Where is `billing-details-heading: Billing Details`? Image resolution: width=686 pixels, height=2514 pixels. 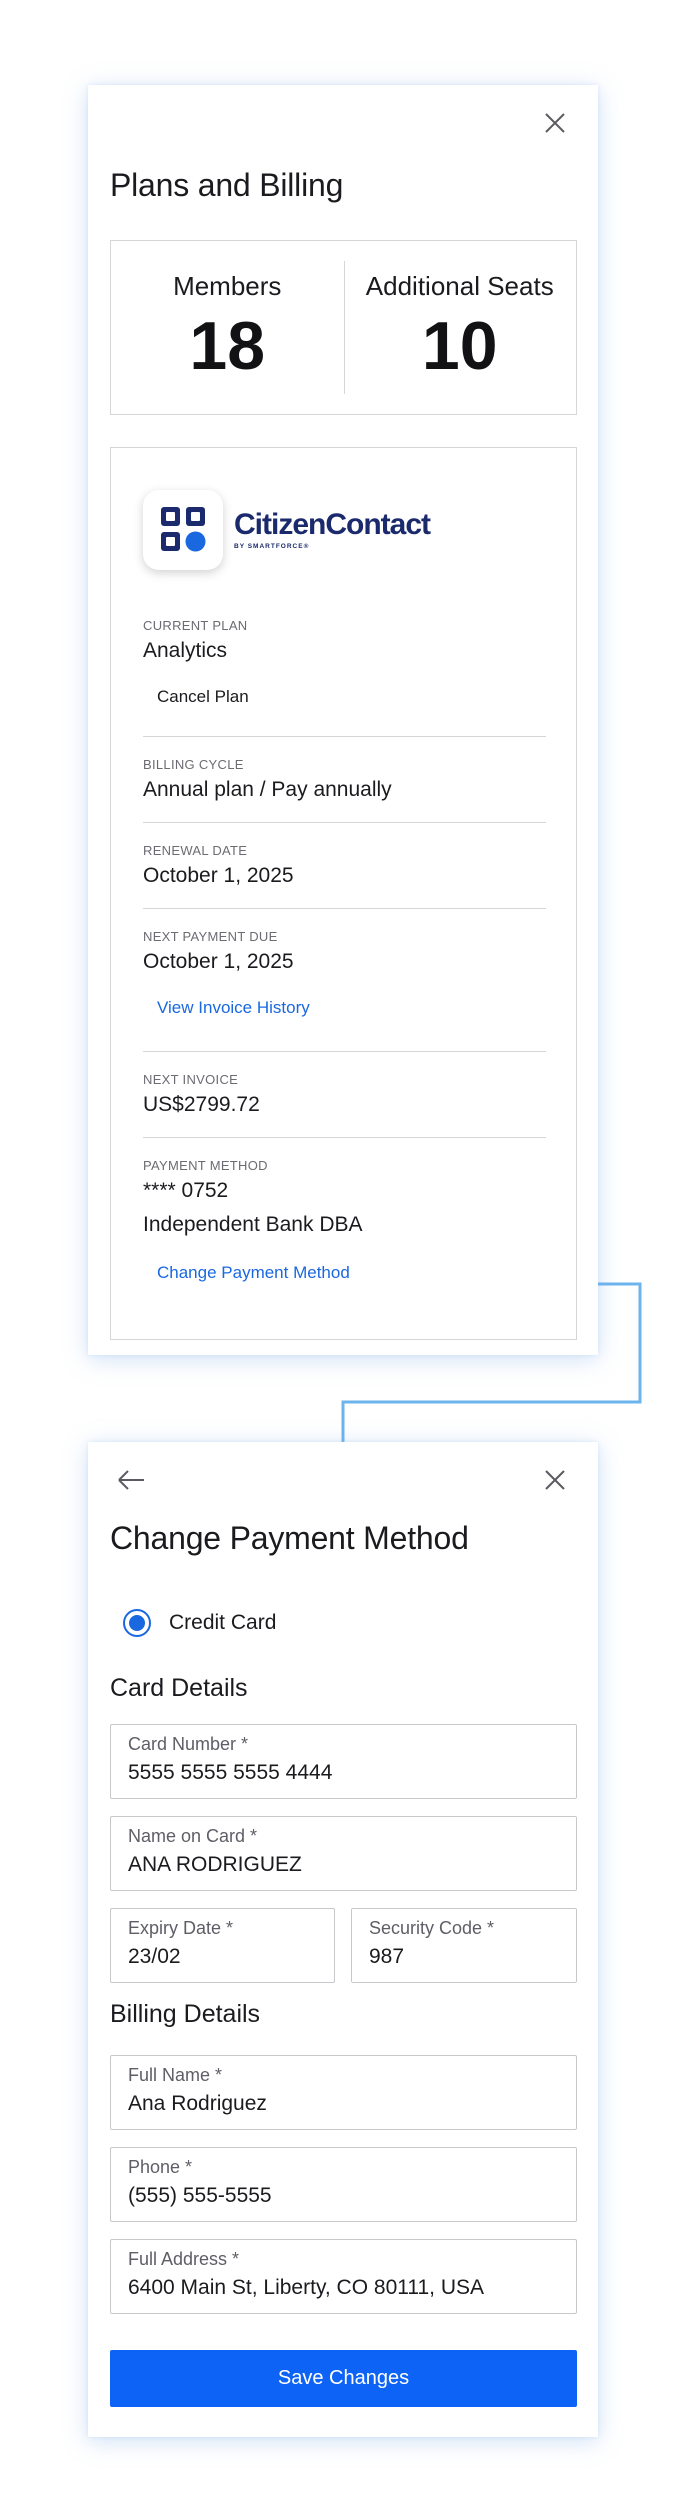
billing-details-heading: Billing Details is located at coordinates (185, 2014).